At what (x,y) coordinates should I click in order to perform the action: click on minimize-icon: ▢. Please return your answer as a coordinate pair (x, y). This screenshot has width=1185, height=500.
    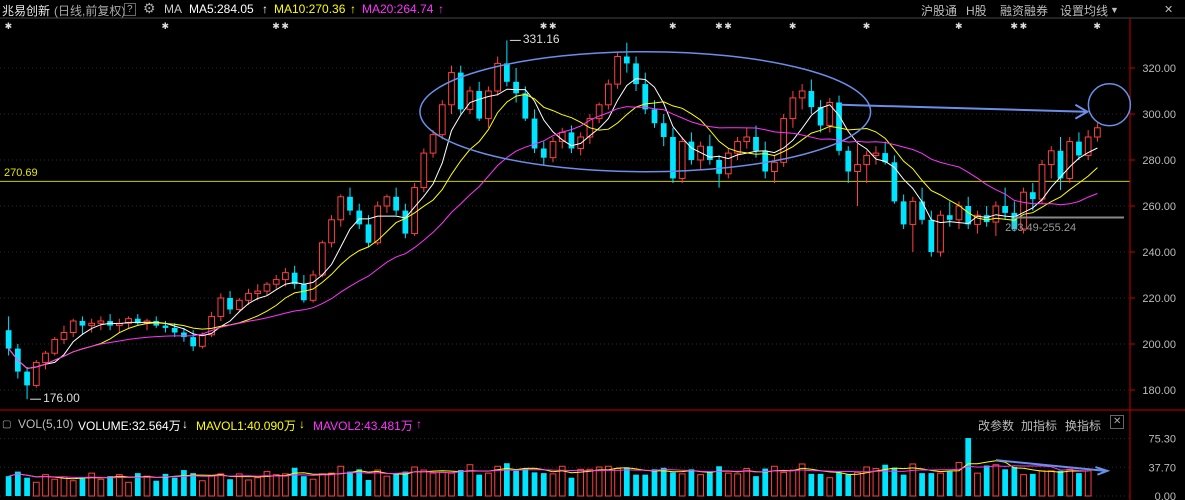
    Looking at the image, I should click on (6, 424).